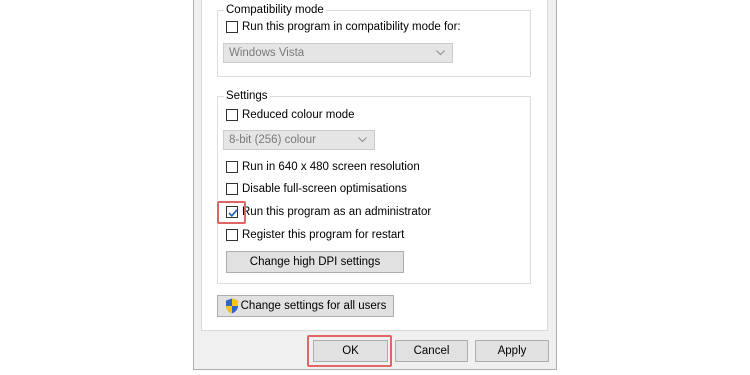 The width and height of the screenshot is (750, 375). I want to click on restart-label: Register this program for restart, so click(323, 235).